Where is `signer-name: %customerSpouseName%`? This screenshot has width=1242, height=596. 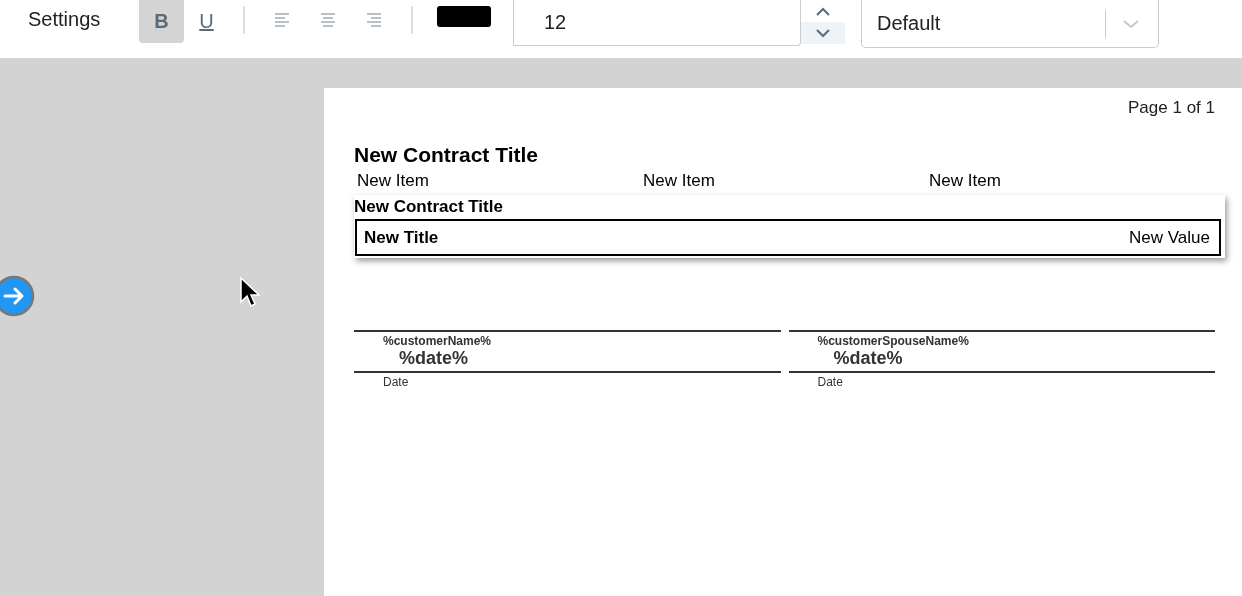 signer-name: %customerSpouseName% is located at coordinates (893, 341).